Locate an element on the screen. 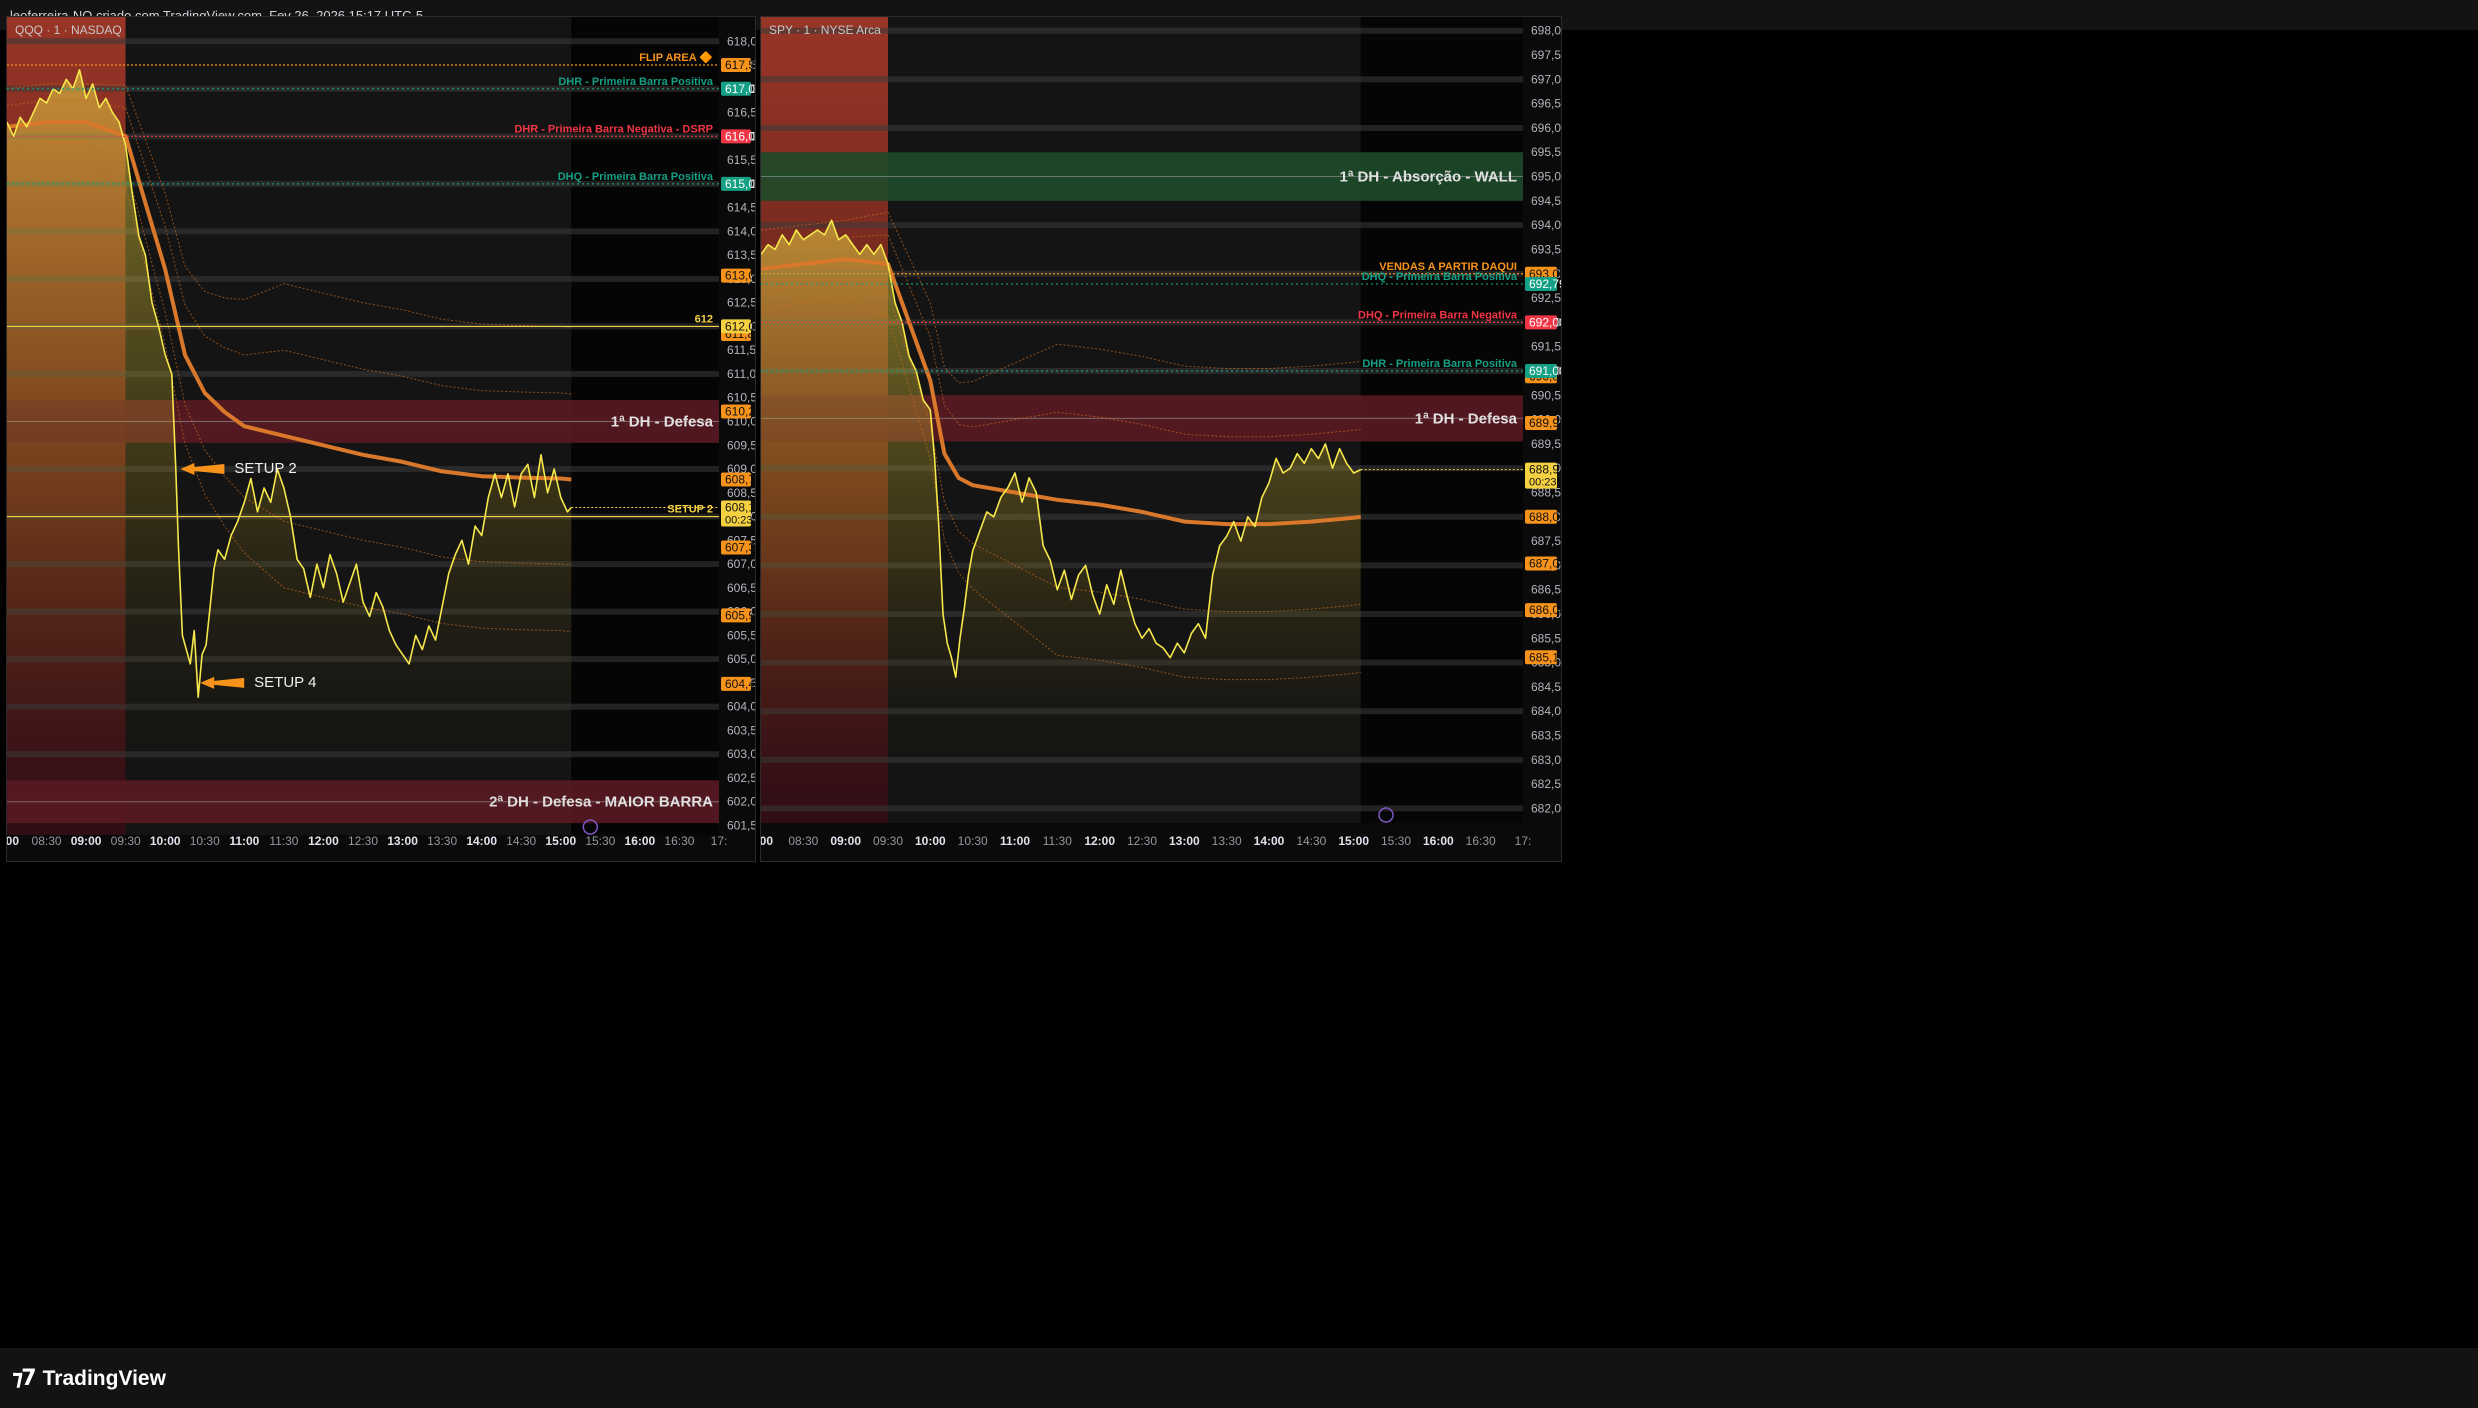  y-tick-label: 601,50 is located at coordinates (741, 825).